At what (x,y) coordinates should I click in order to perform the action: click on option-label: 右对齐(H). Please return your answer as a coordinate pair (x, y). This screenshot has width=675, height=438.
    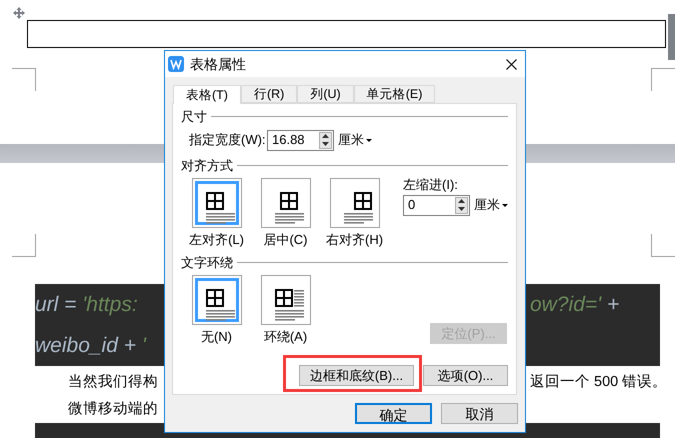
    Looking at the image, I should click on (355, 240).